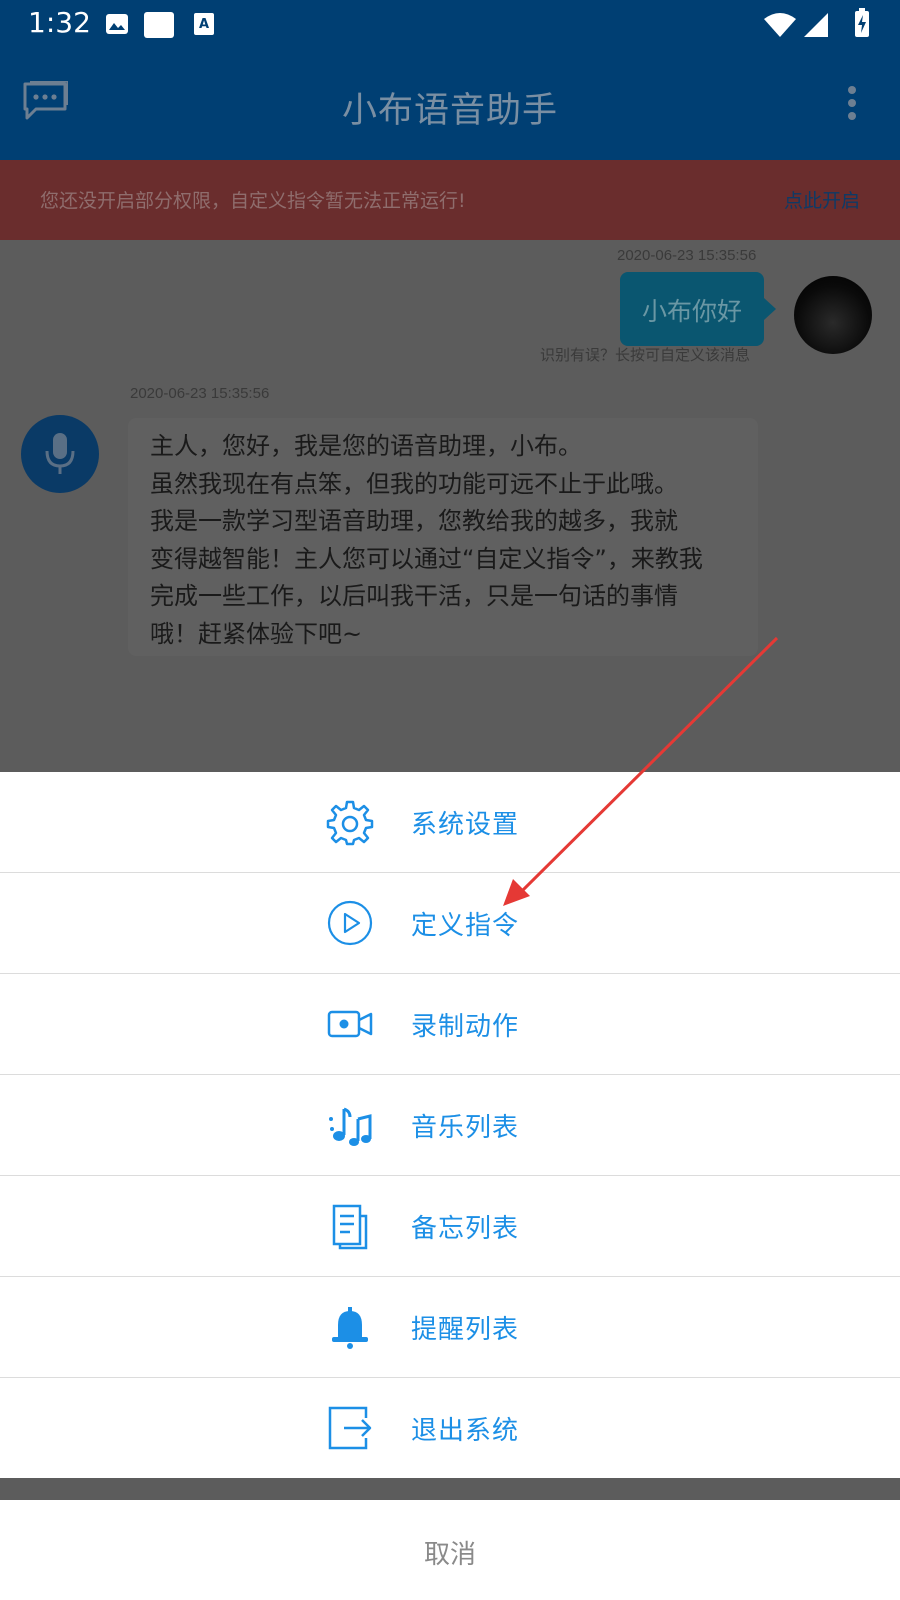 The height and width of the screenshot is (1600, 900). Describe the element at coordinates (450, 1489) in the screenshot. I see `sheet-divider` at that location.